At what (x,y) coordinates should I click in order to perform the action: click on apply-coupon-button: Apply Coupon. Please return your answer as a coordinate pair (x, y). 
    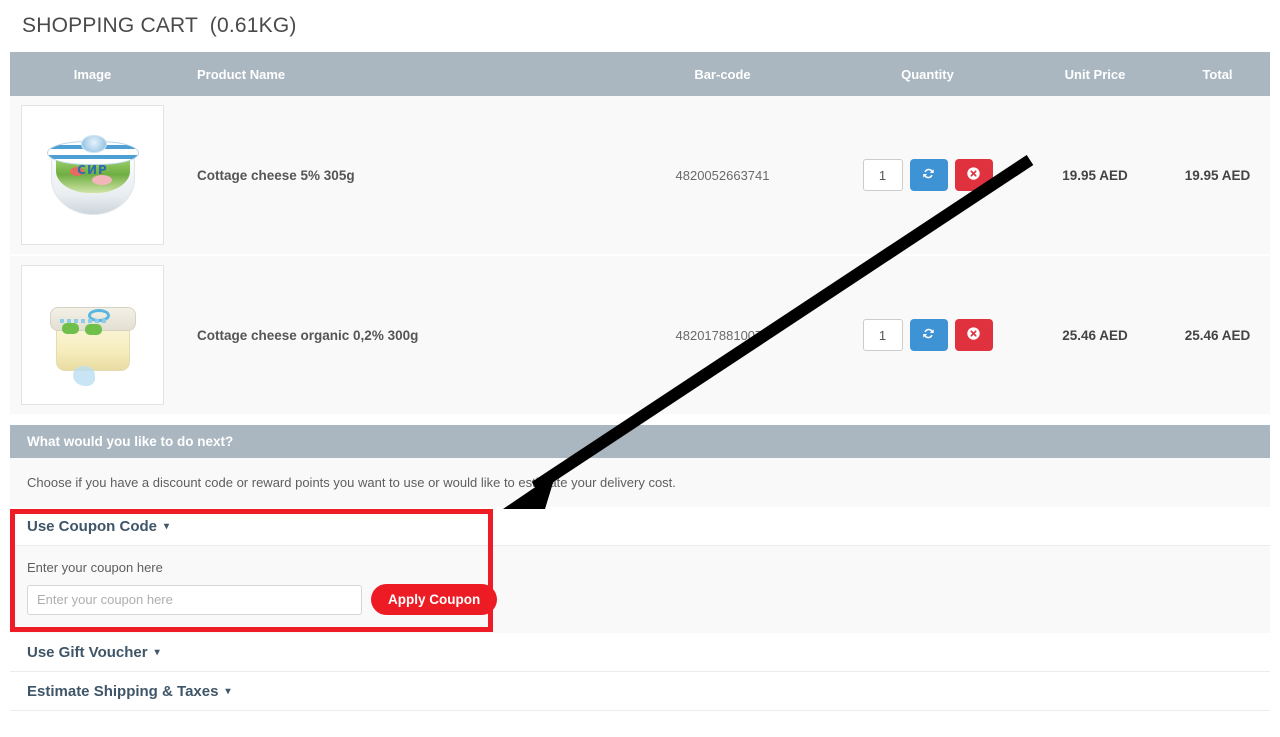
    Looking at the image, I should click on (434, 599).